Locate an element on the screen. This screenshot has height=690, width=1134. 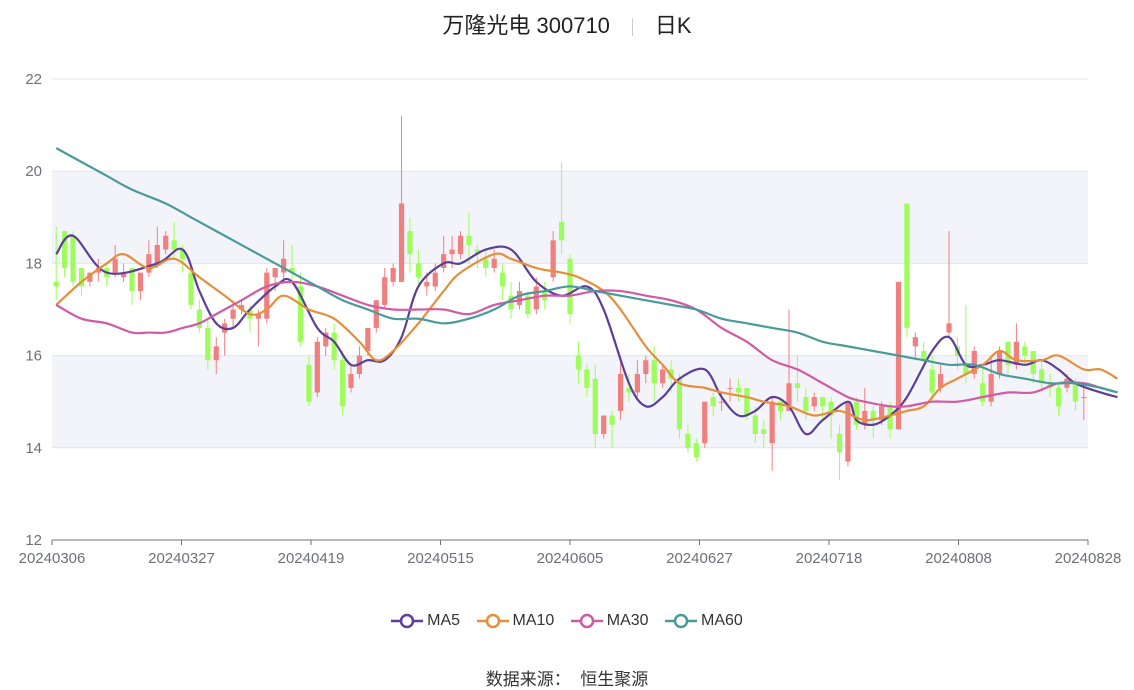
grid-band is located at coordinates (570, 217).